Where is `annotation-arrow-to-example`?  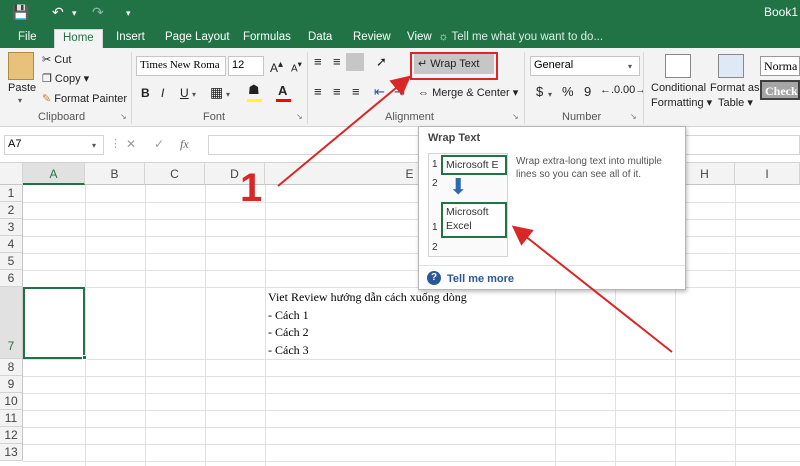 annotation-arrow-to-example is located at coordinates (592, 289).